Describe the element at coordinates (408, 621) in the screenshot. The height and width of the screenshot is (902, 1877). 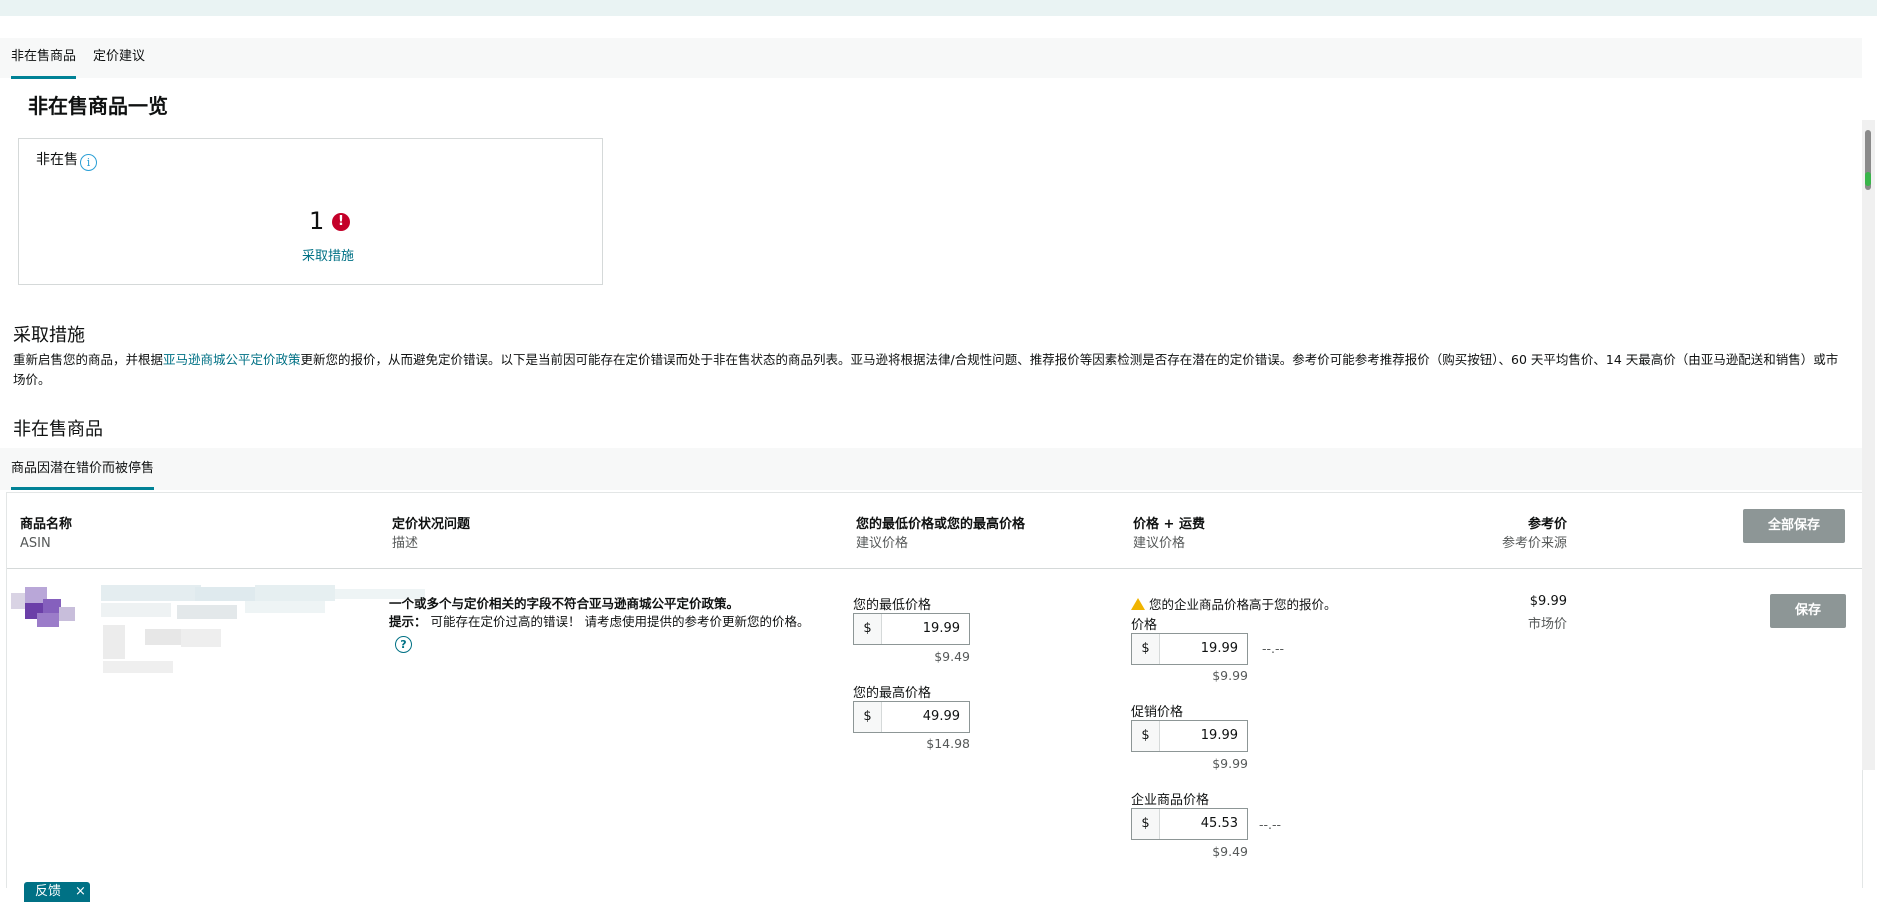
I see `hint-label: 提示：` at that location.